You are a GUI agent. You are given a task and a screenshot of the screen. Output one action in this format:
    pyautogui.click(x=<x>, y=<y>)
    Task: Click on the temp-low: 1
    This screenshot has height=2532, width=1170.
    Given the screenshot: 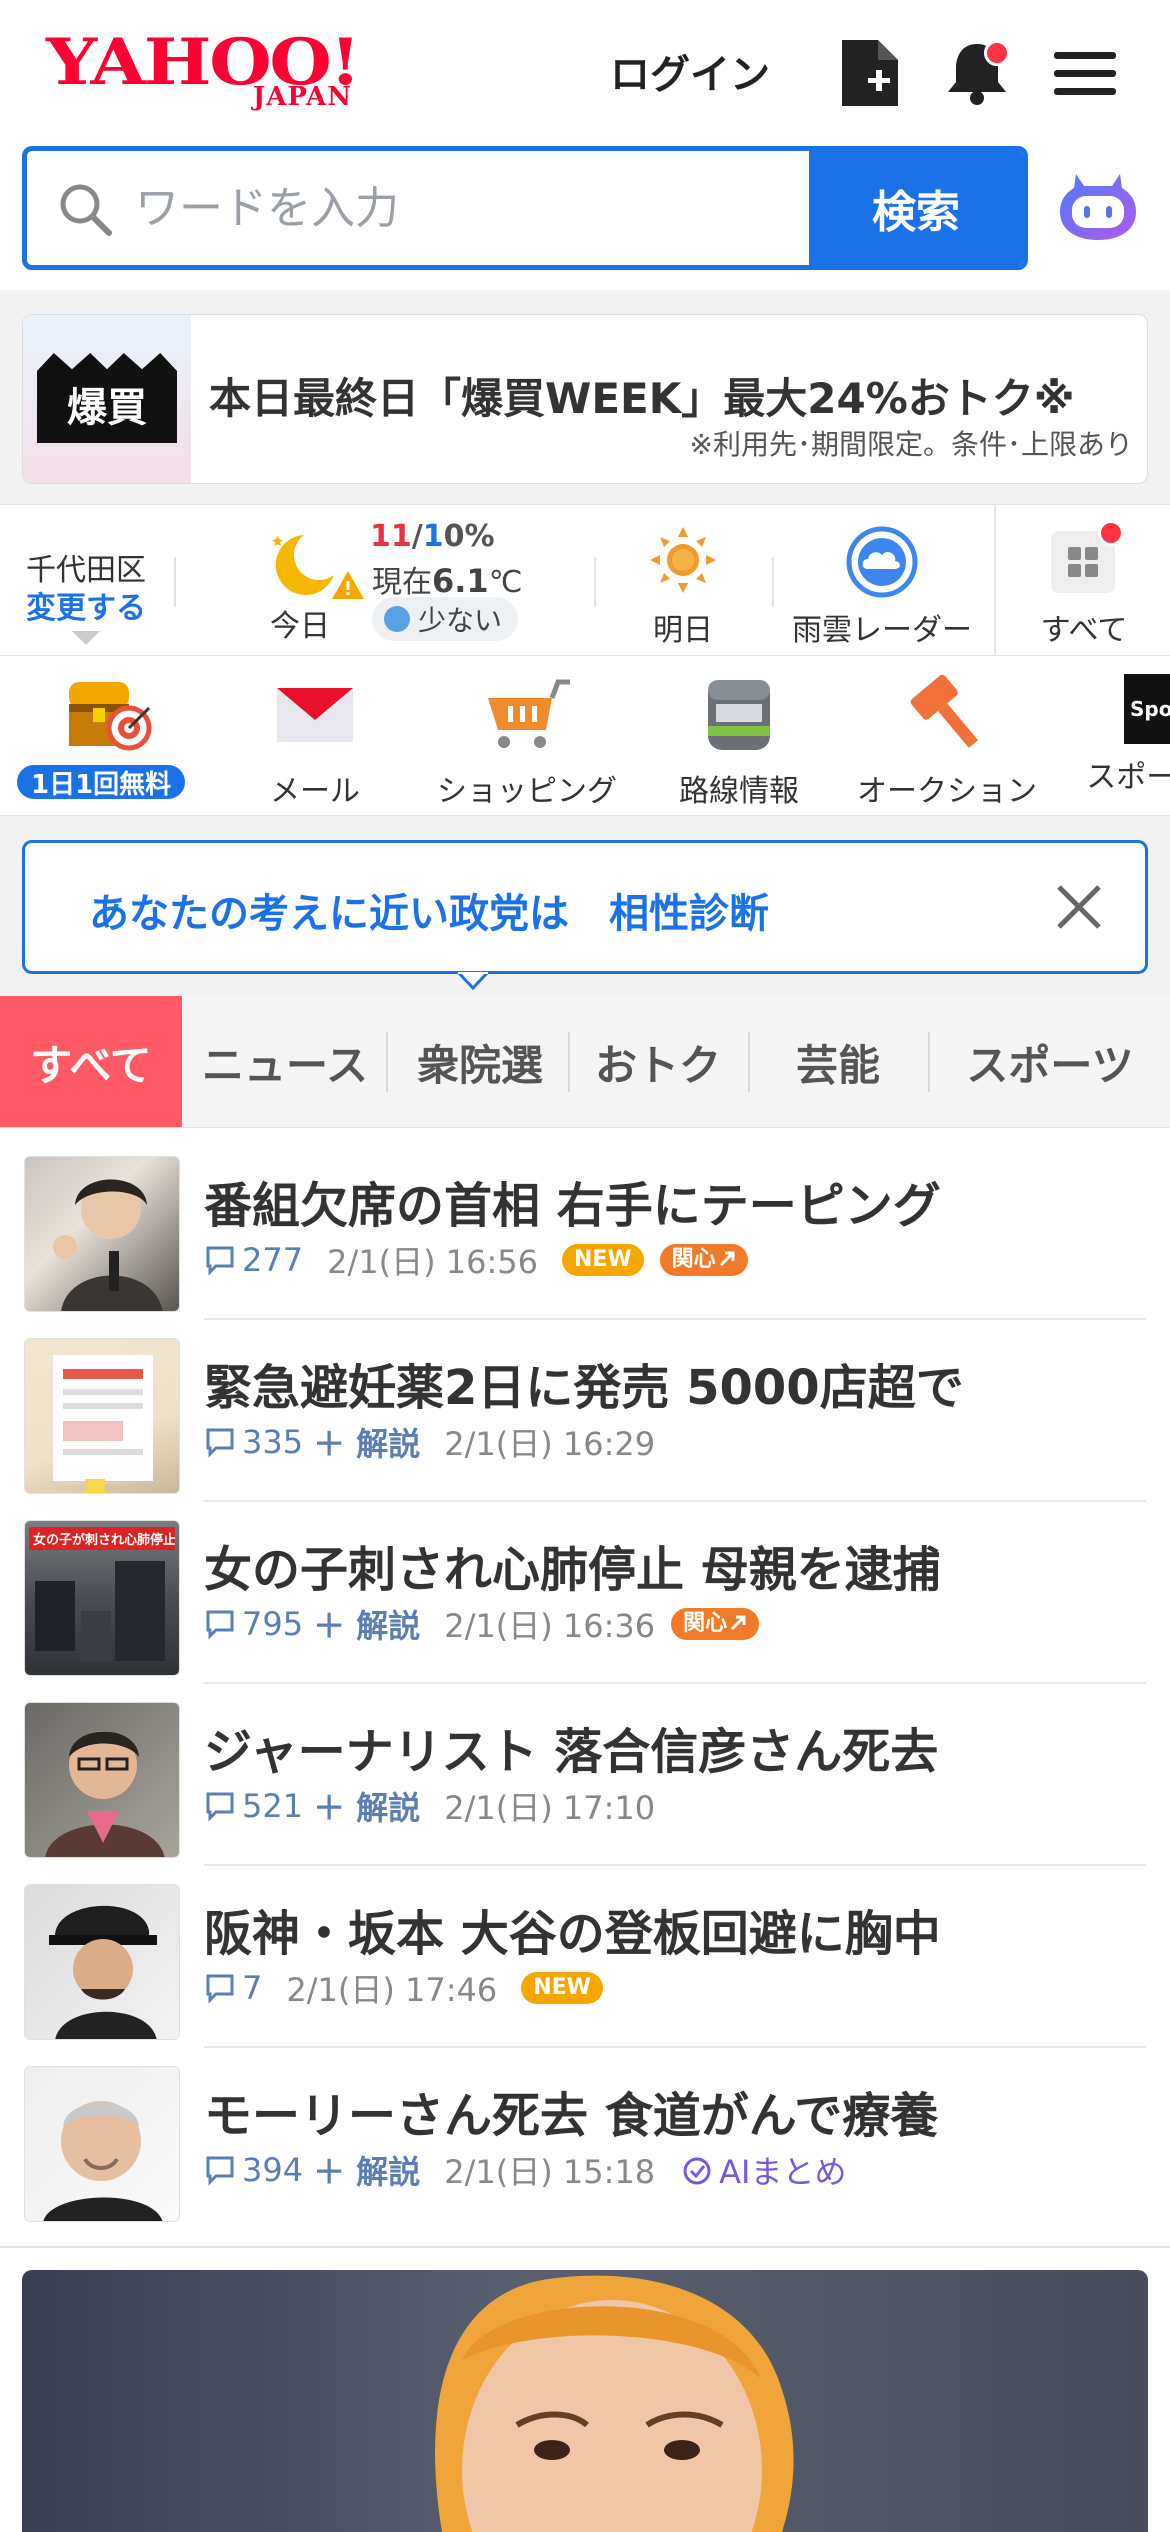 What is the action you would take?
    pyautogui.click(x=433, y=536)
    